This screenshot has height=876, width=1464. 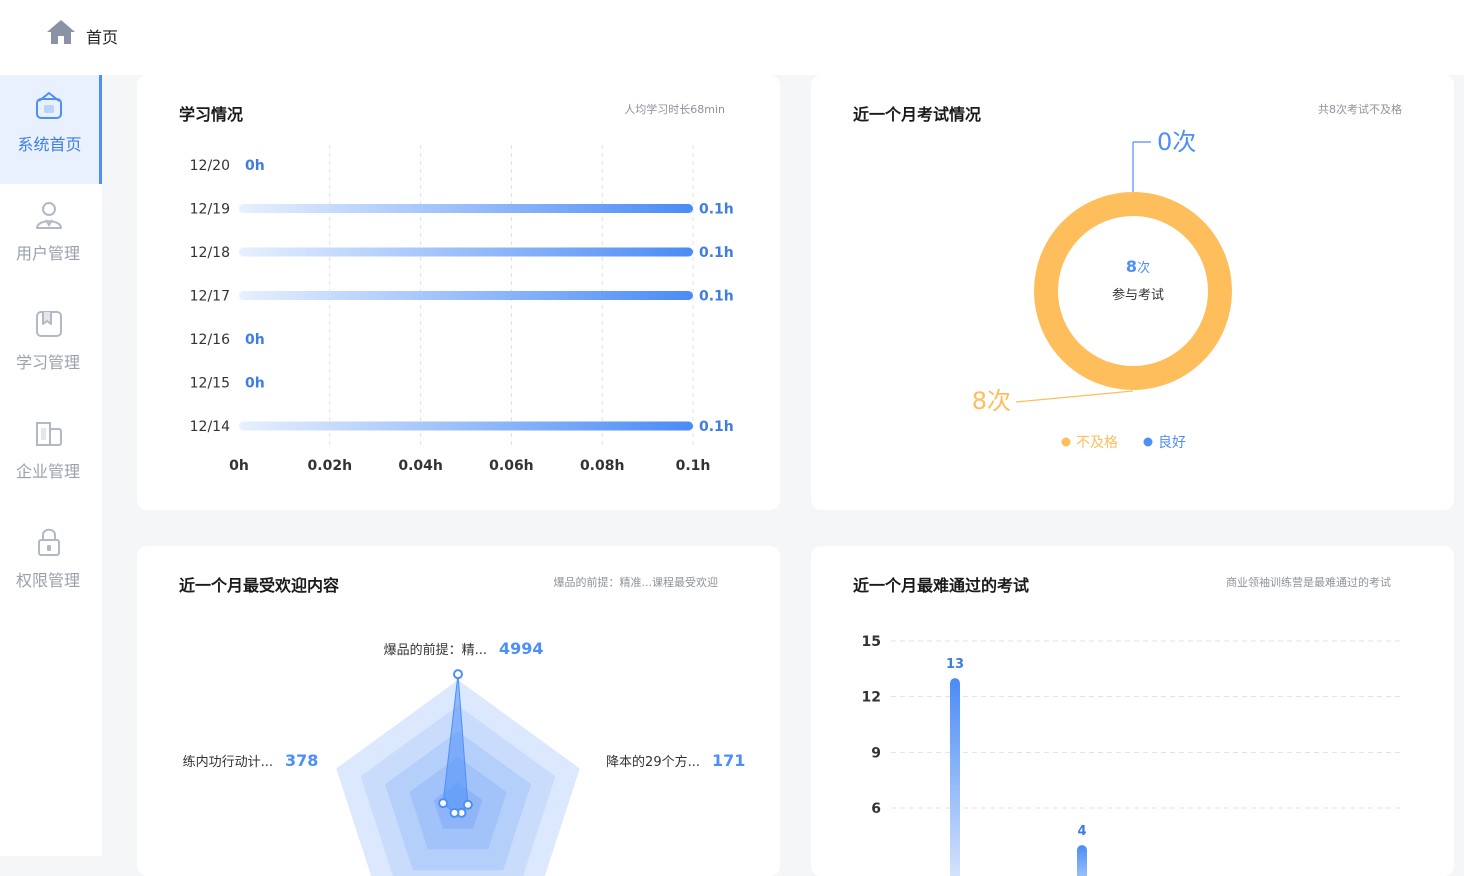 I want to click on user-icon, so click(x=49, y=215).